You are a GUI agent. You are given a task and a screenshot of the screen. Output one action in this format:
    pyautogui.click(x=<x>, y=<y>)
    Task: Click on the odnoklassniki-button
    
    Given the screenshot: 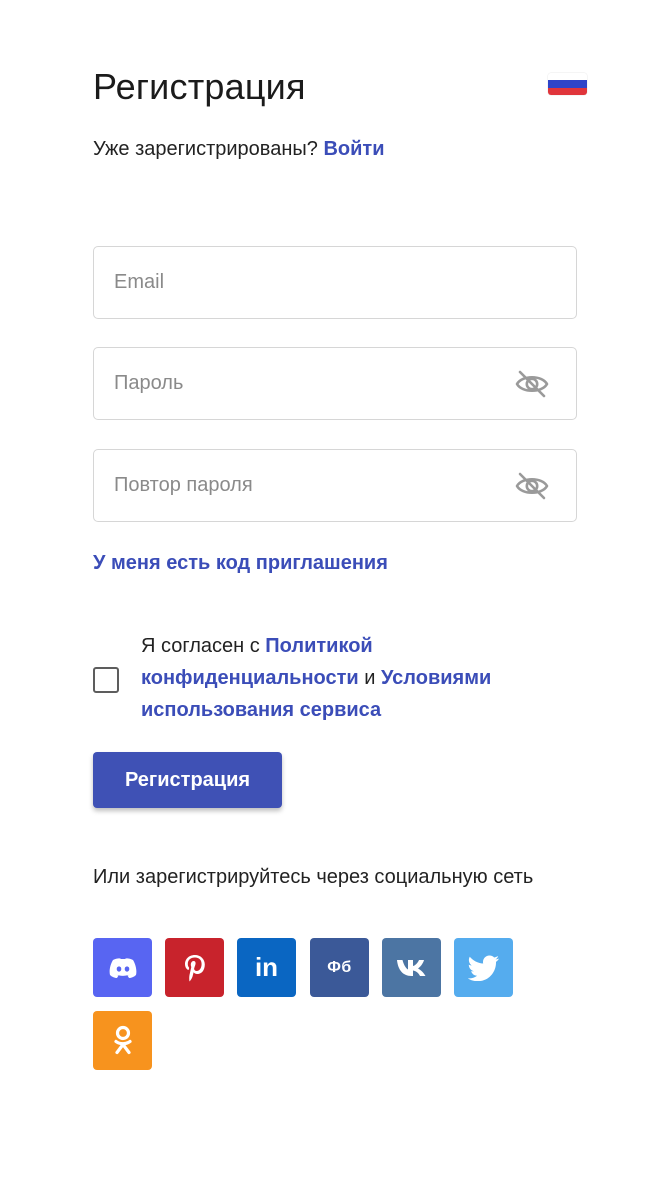 What is the action you would take?
    pyautogui.click(x=122, y=1040)
    